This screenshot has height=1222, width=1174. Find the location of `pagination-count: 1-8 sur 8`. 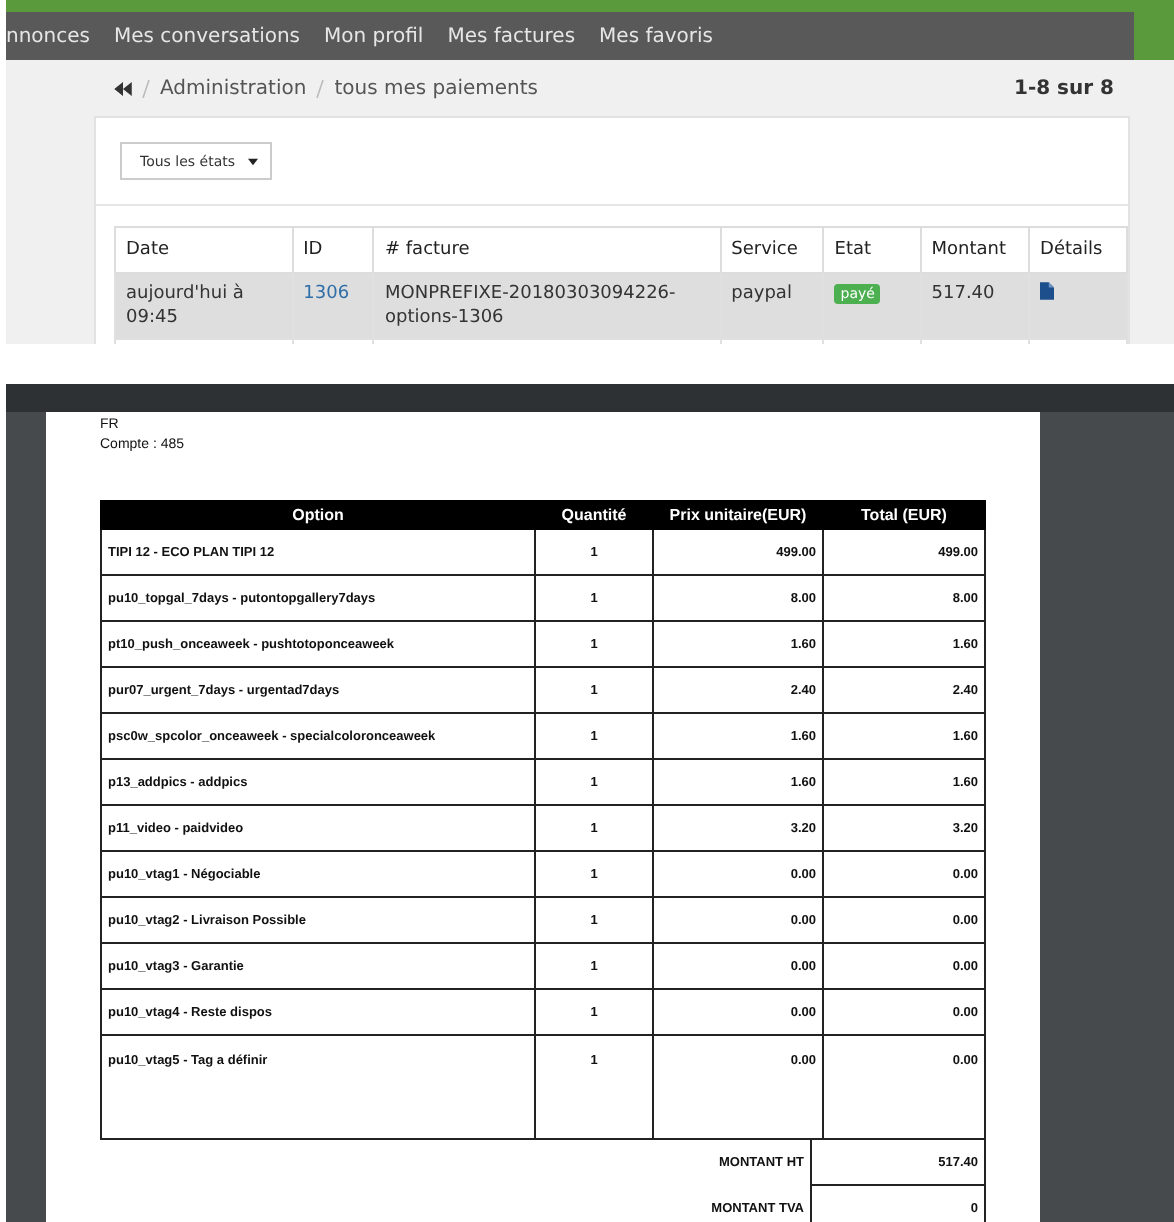

pagination-count: 1-8 sur 8 is located at coordinates (1065, 88).